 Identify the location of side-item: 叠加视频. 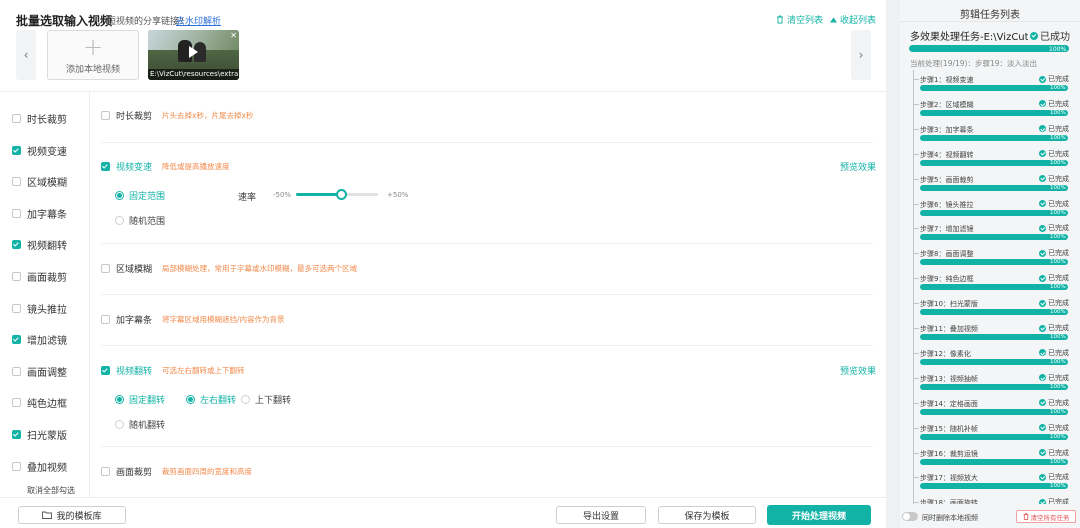
(39, 466).